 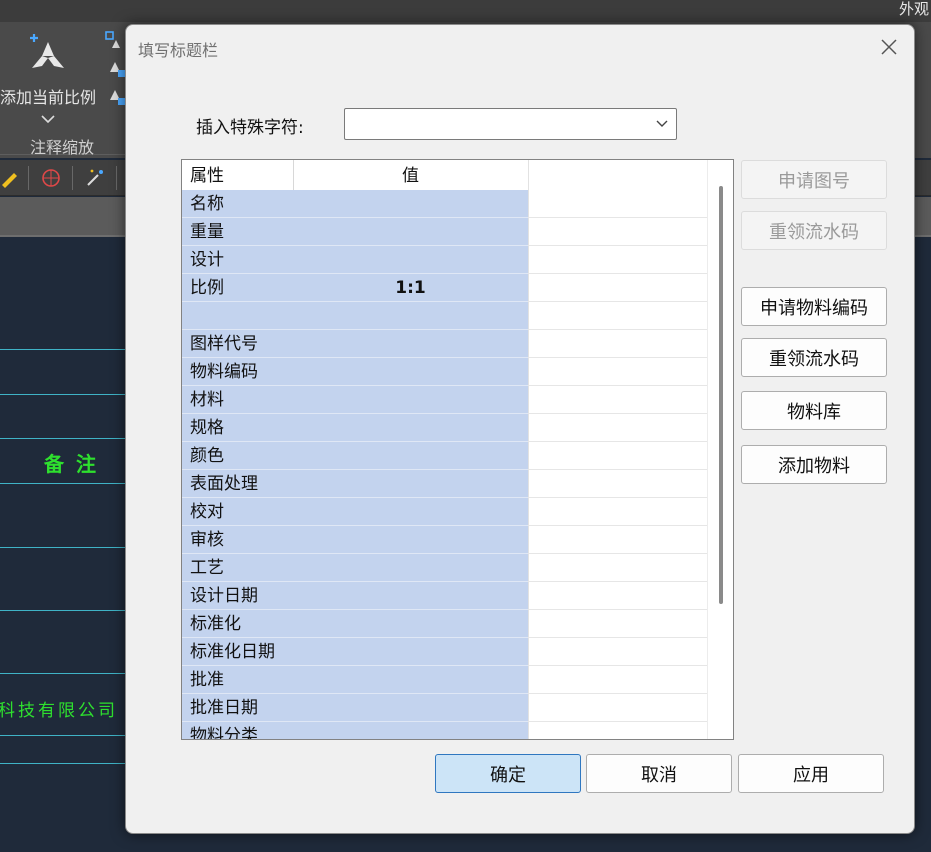 I want to click on table-row: 设计日期, so click(x=445, y=596).